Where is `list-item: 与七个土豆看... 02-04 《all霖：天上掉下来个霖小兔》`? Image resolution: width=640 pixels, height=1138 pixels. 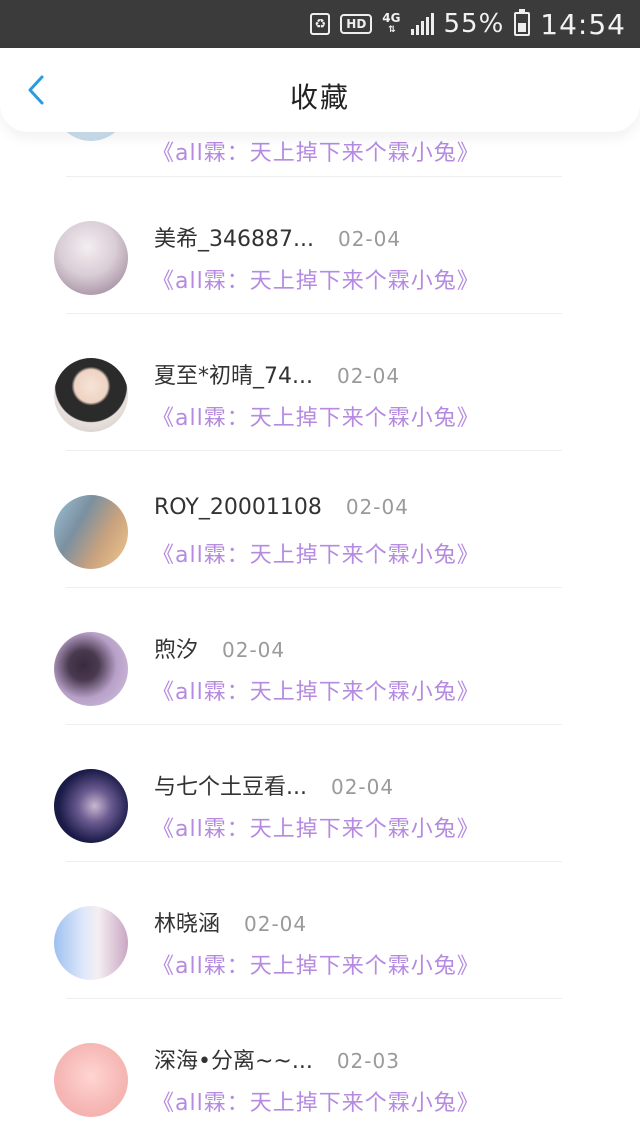 list-item: 与七个土豆看... 02-04 《all霖：天上掉下来个霖小兔》 is located at coordinates (320, 837).